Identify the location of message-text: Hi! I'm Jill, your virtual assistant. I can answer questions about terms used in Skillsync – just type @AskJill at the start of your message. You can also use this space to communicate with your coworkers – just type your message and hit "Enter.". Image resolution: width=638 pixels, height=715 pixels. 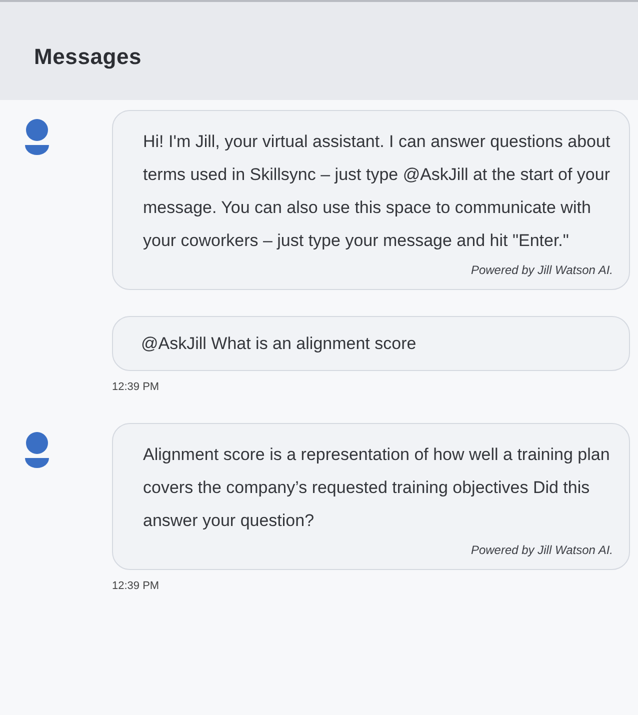
(377, 191).